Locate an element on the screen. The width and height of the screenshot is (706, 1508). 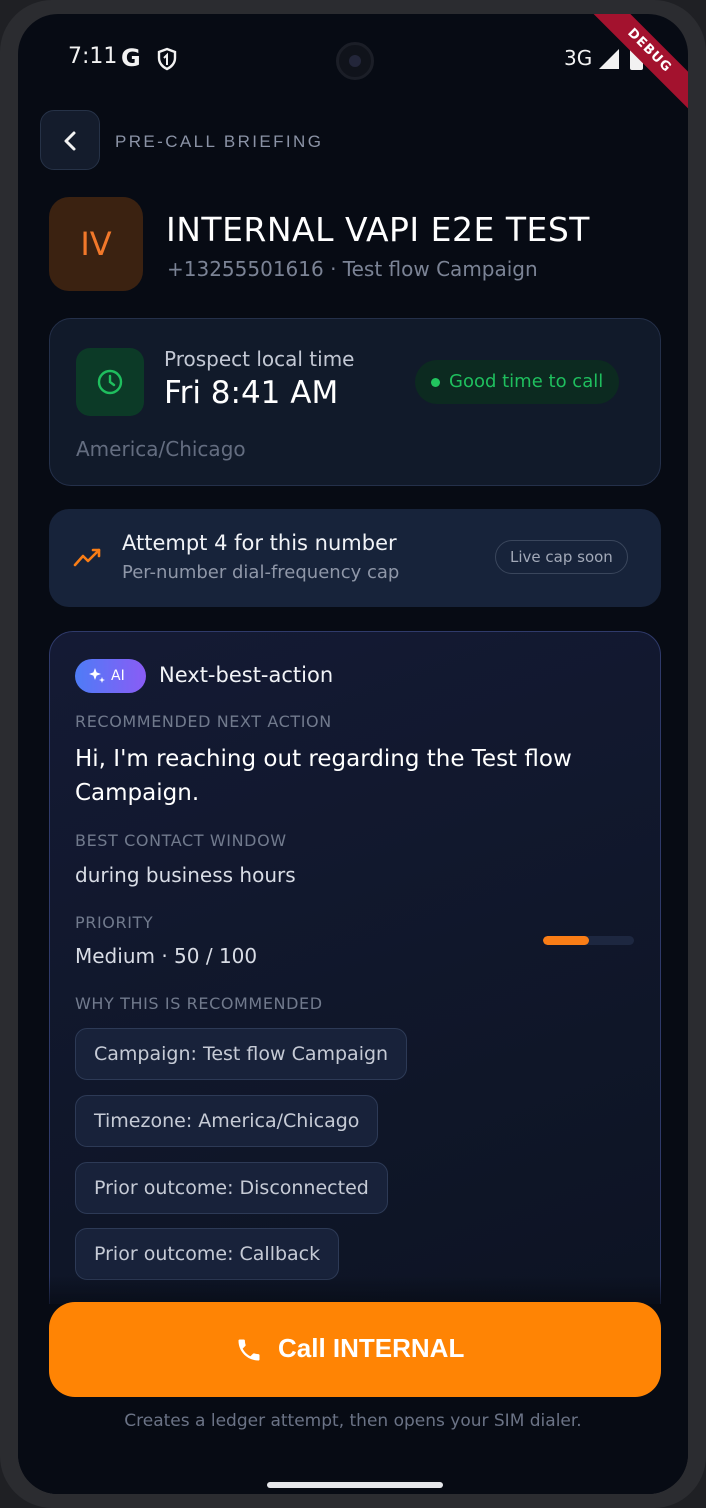
shield-icon is located at coordinates (167, 59).